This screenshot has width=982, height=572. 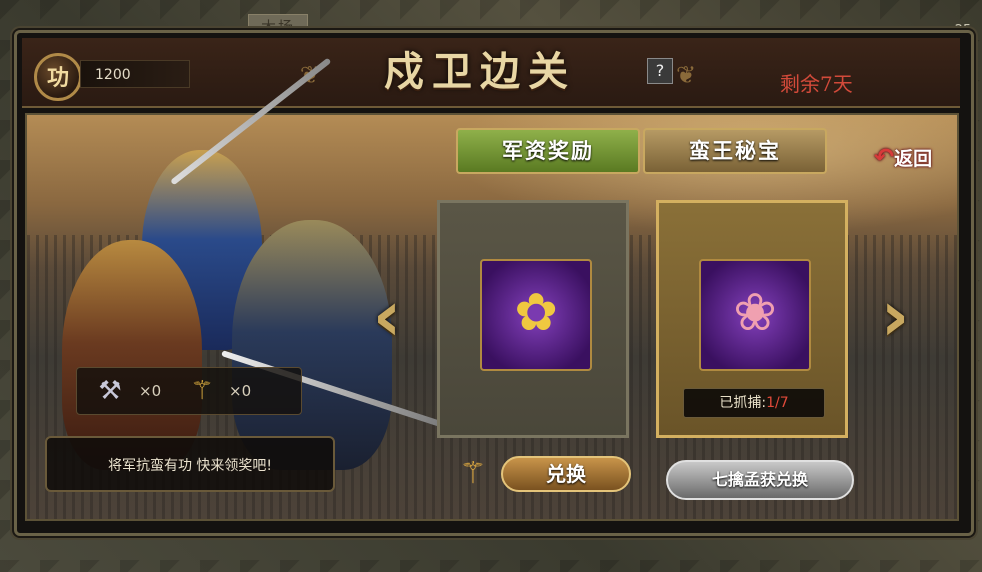 I want to click on return-label: 返回, so click(x=913, y=159).